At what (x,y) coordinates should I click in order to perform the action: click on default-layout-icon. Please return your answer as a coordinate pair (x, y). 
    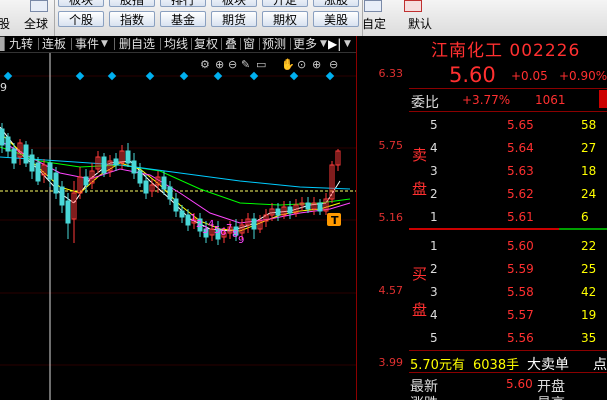
    Looking at the image, I should click on (413, 6).